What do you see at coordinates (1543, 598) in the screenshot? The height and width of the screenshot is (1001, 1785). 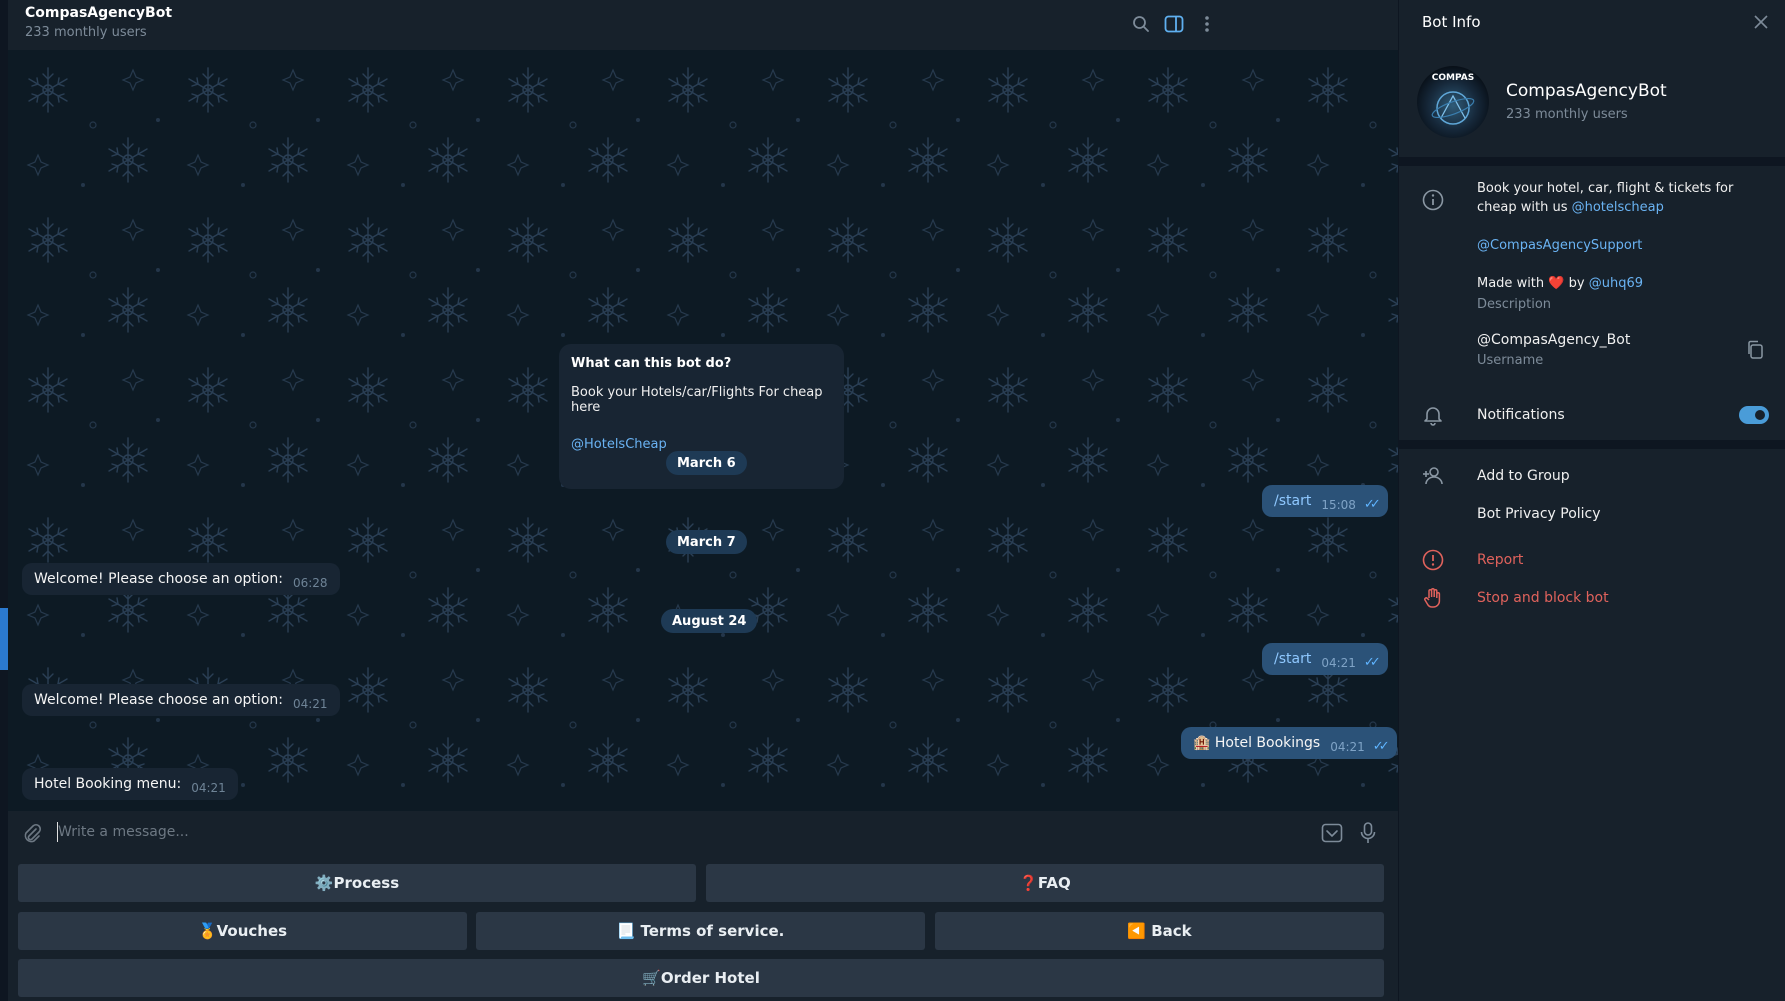 I see `stop-and-block-button: Stop and block bot` at bounding box center [1543, 598].